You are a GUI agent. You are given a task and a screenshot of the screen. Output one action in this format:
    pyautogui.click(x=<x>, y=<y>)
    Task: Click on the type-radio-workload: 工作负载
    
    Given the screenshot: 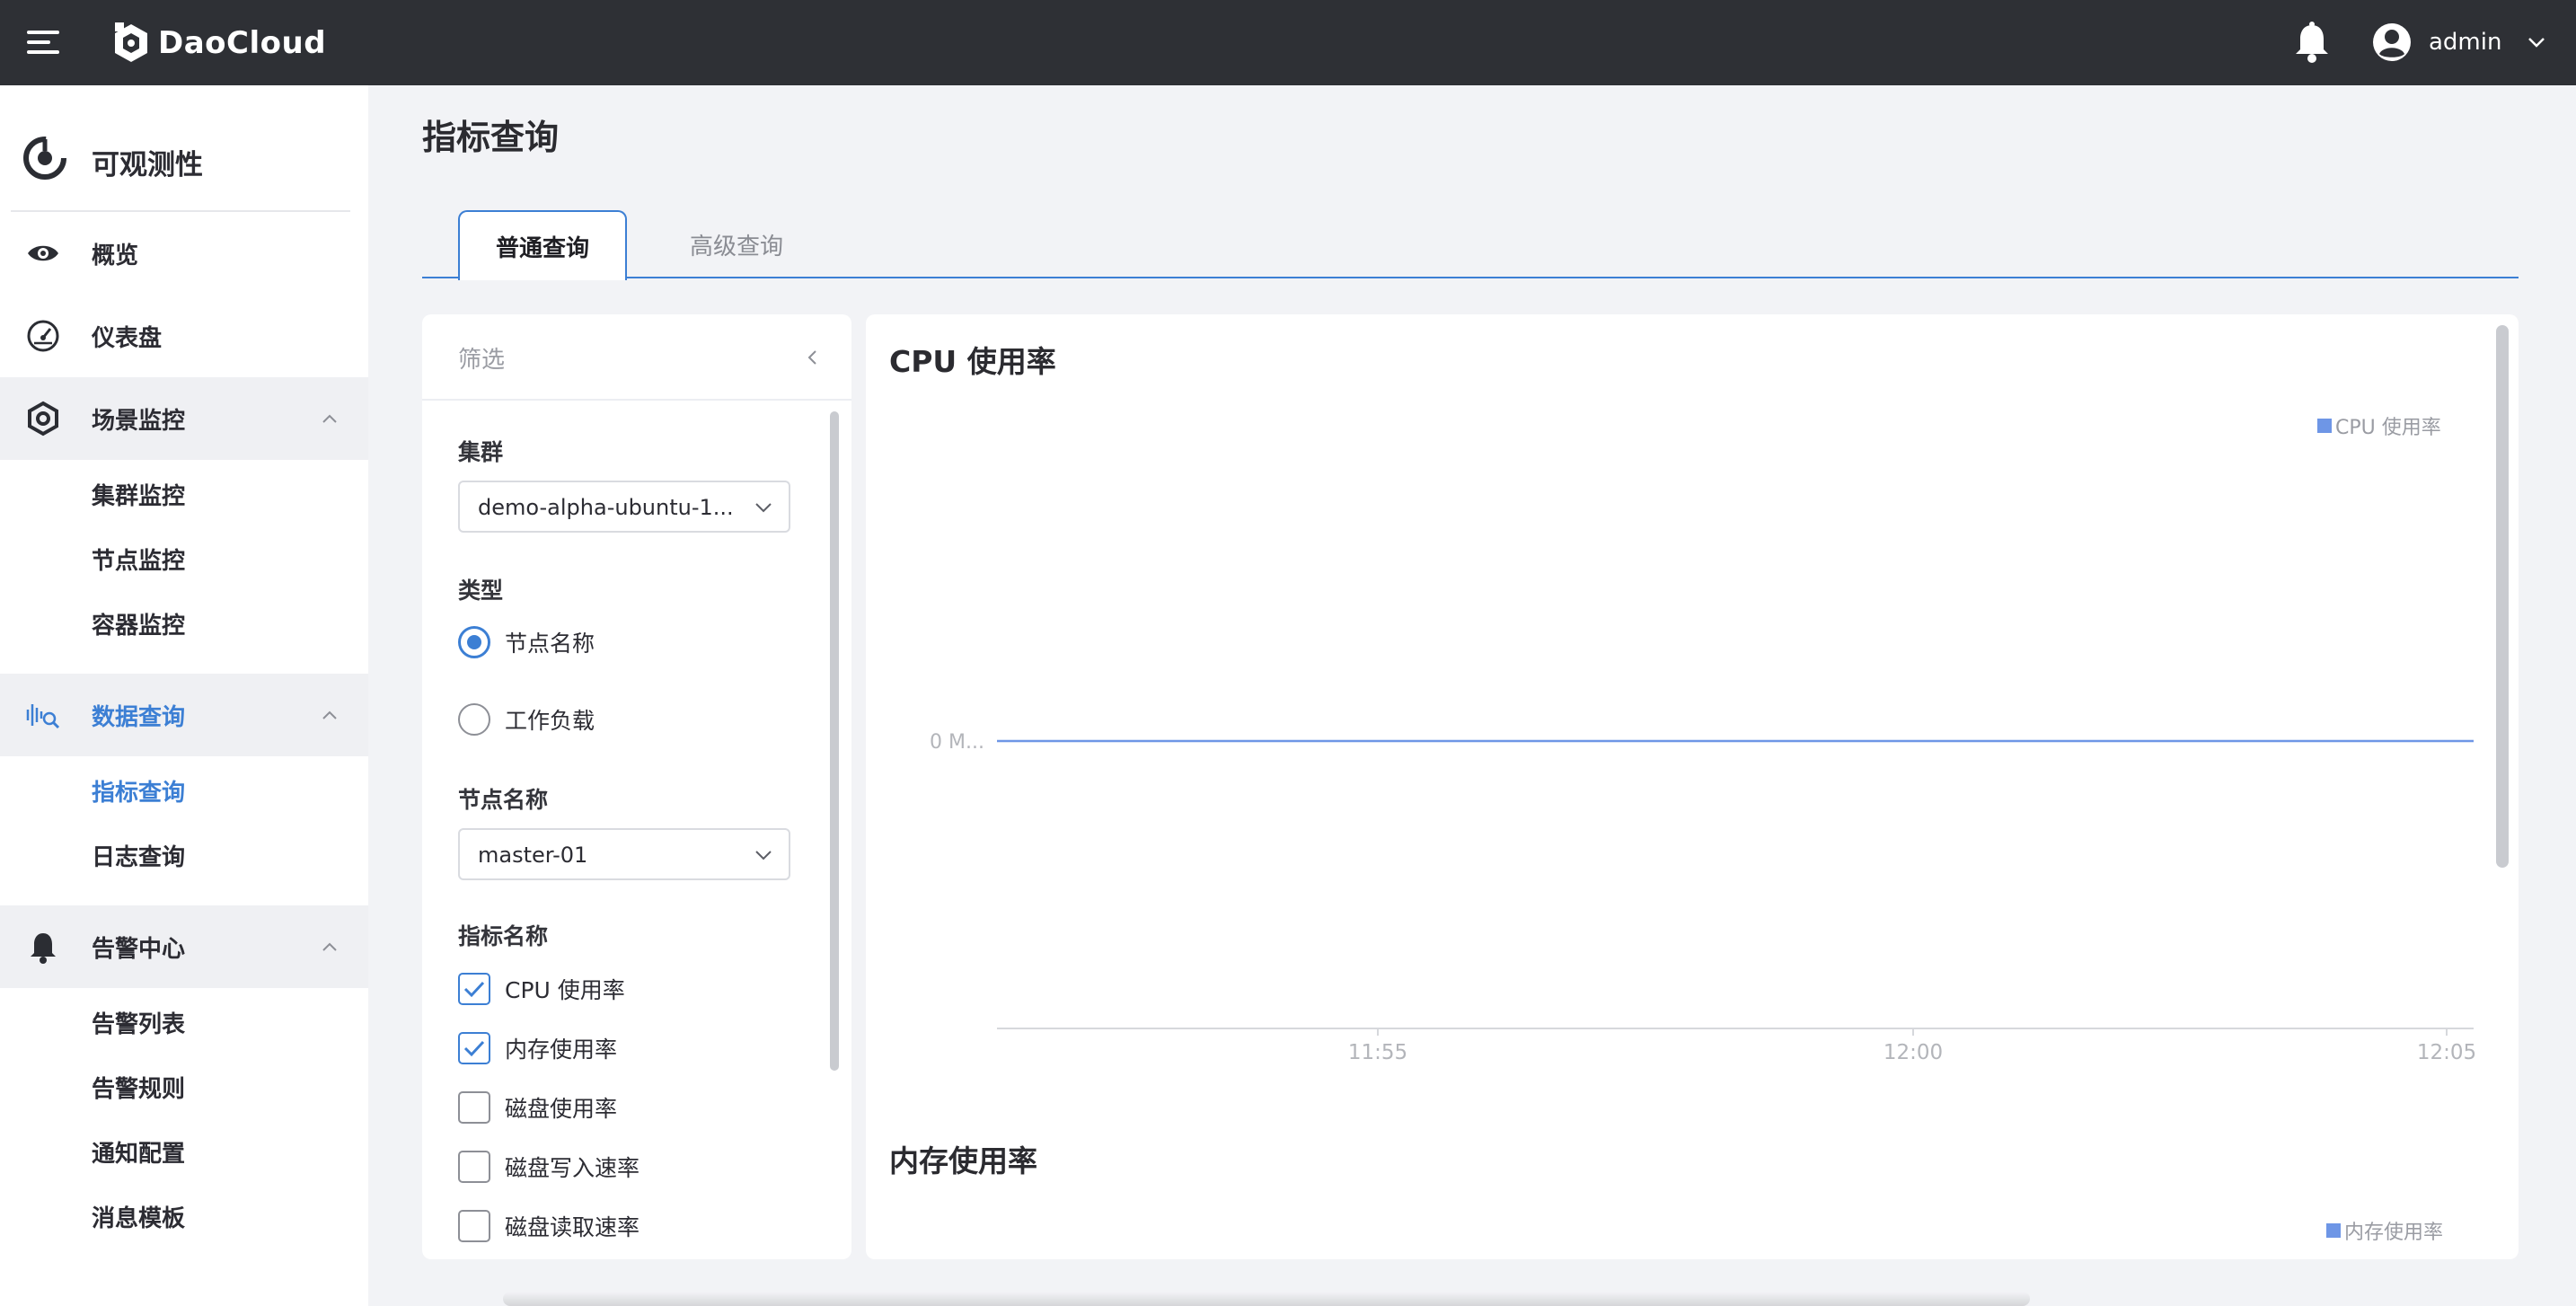 What is the action you would take?
    pyautogui.click(x=526, y=719)
    